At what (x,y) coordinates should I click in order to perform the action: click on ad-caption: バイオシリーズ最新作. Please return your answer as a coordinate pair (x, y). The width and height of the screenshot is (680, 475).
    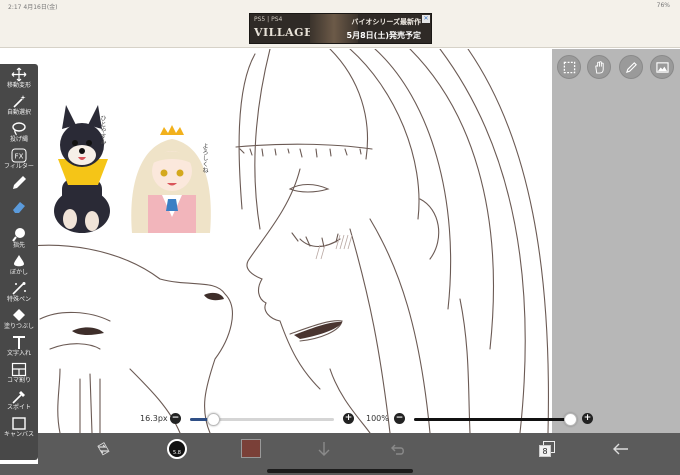
    Looking at the image, I should click on (386, 22).